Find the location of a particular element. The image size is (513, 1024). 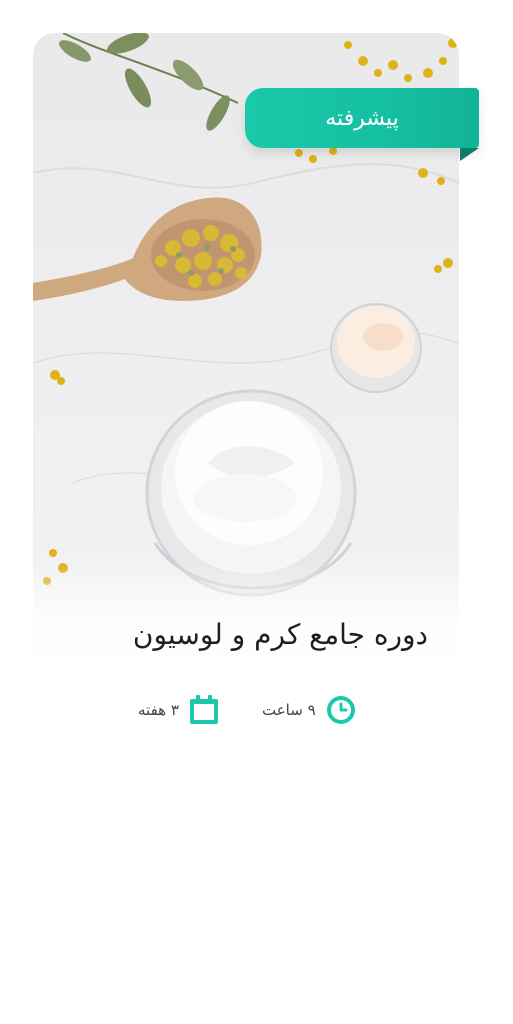

calendar-icon is located at coordinates (203, 709).